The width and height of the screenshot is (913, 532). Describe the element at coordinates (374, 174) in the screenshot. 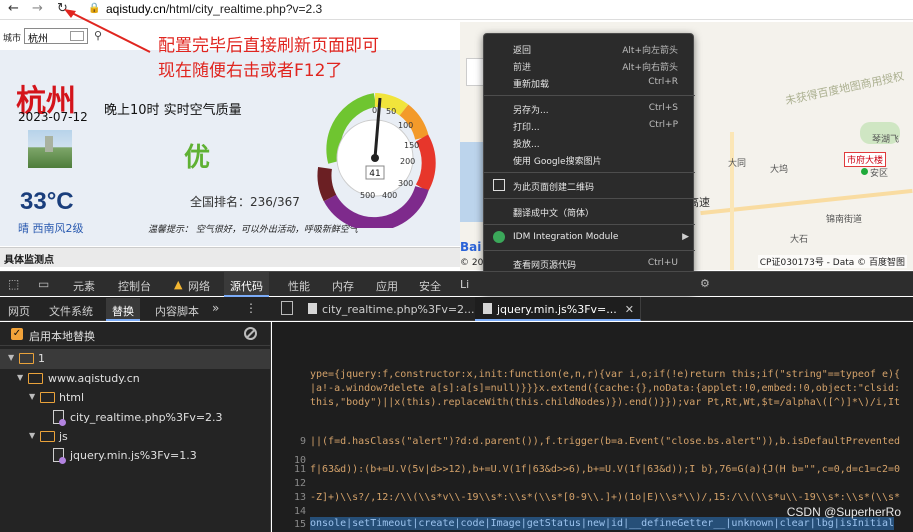

I see `gauge-value: 41` at that location.